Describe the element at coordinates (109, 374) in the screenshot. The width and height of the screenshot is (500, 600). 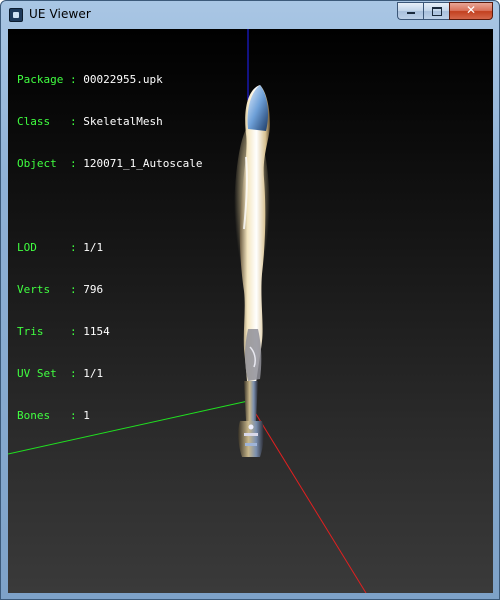
I see `info-row-uvset: UV Set : 1/1` at that location.